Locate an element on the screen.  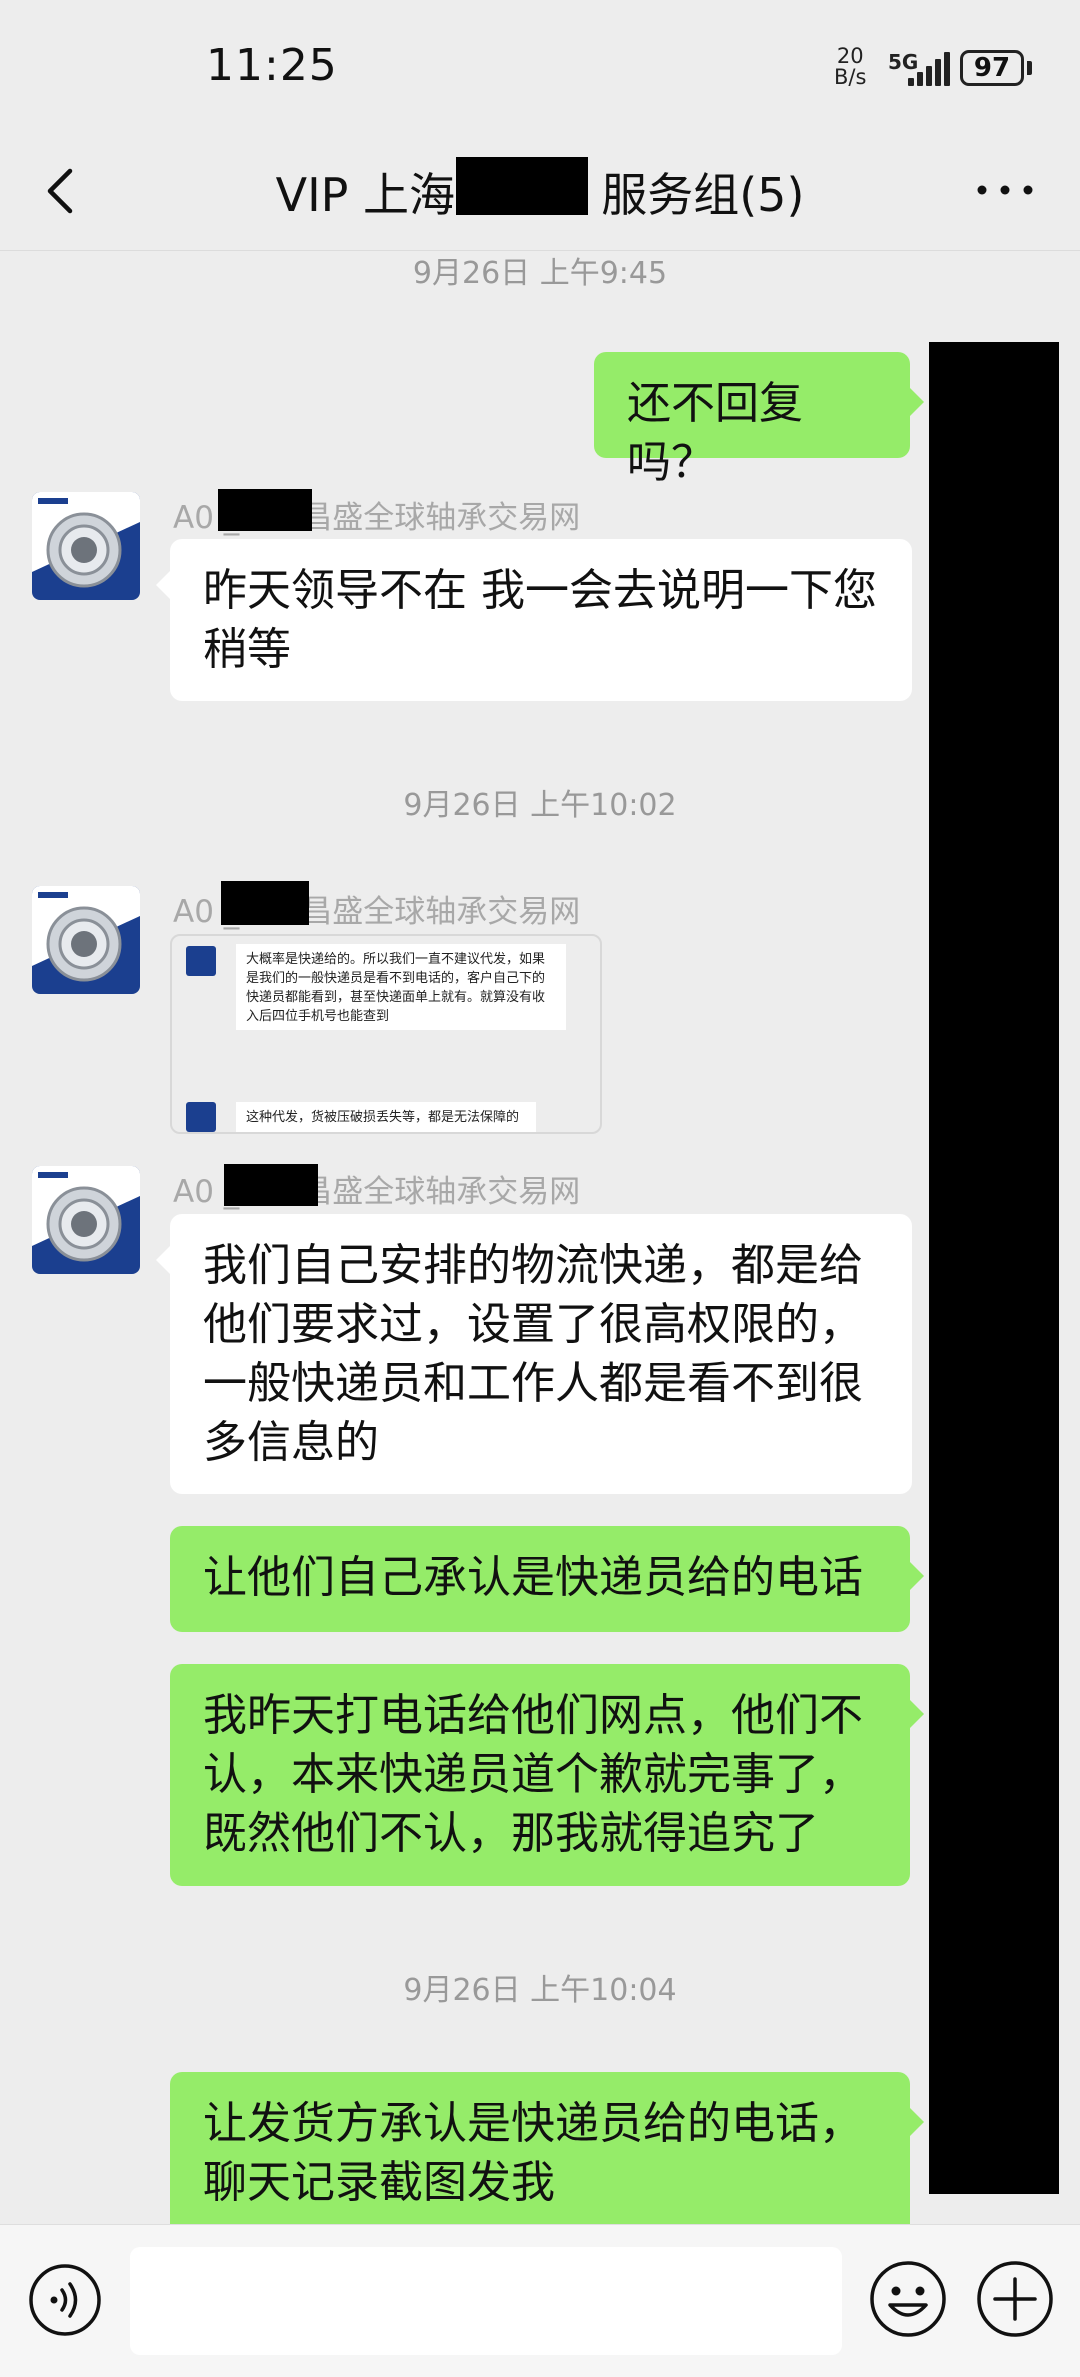
status-bar: 11:25 20 B/s 5G 97 is located at coordinates (540, 67).